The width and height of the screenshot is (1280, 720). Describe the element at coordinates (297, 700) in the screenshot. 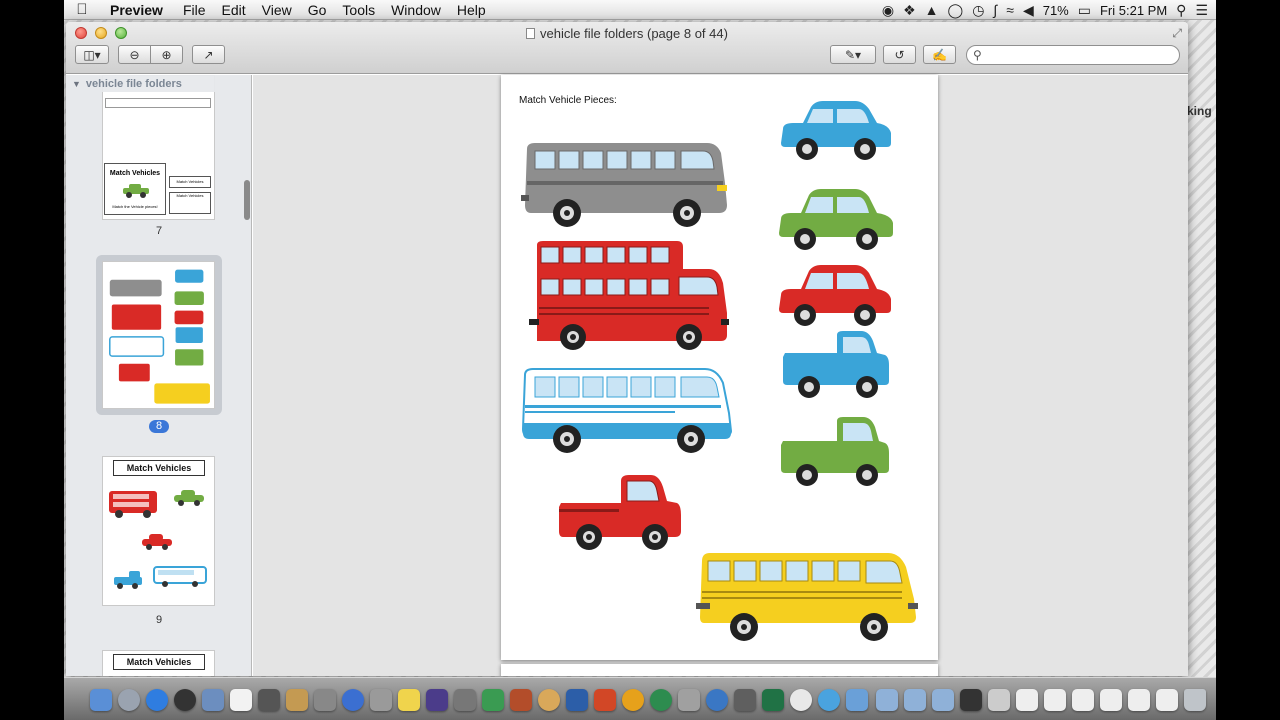

I see `contacts-icon` at that location.